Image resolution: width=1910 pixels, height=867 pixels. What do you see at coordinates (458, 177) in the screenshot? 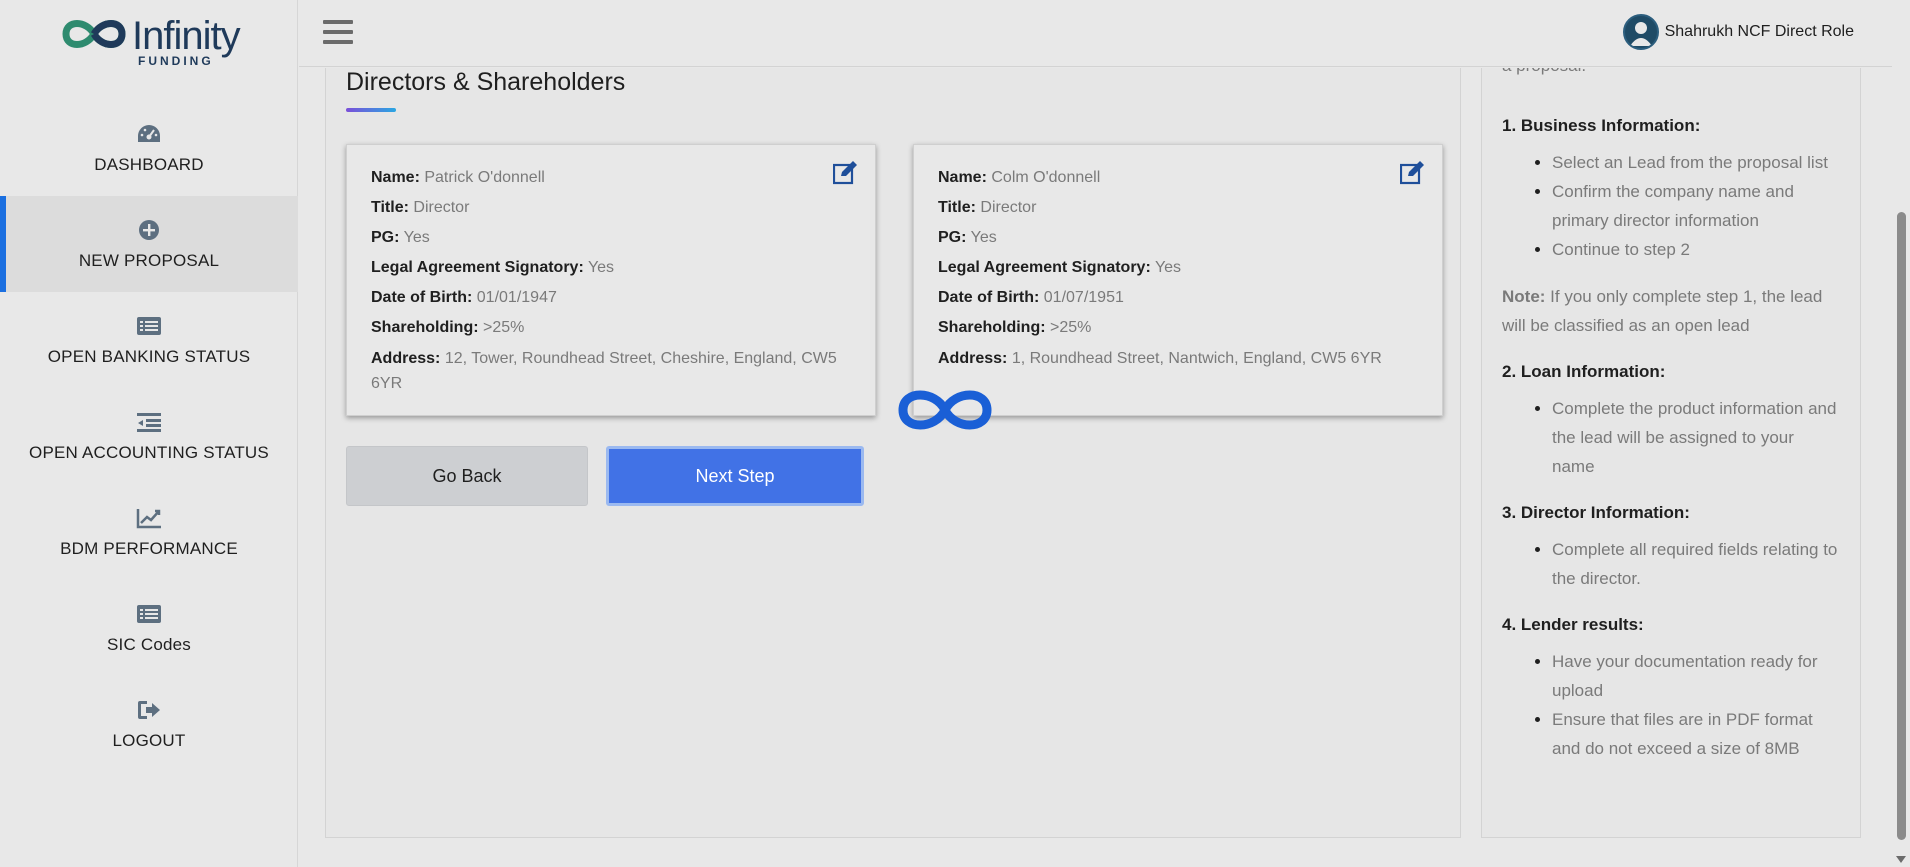
I see `director-name: Name: Patrick O'donnell` at bounding box center [458, 177].